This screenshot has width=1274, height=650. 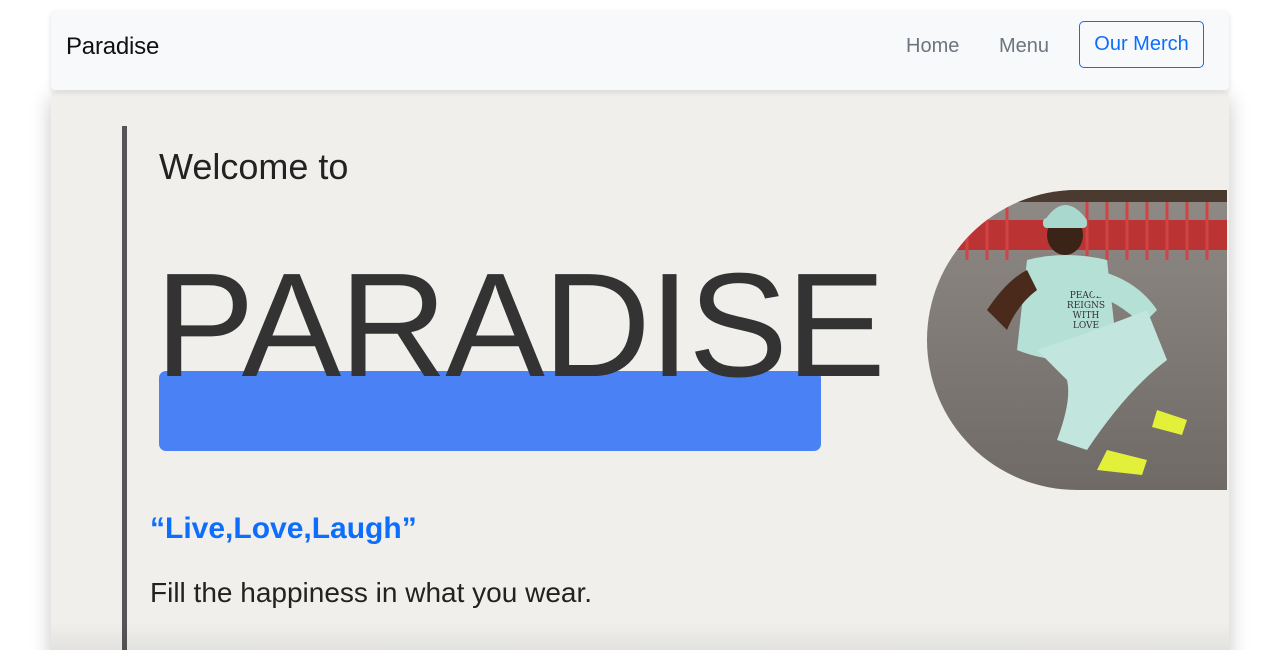 I want to click on our-merch-button: Our Merch, so click(x=1141, y=44).